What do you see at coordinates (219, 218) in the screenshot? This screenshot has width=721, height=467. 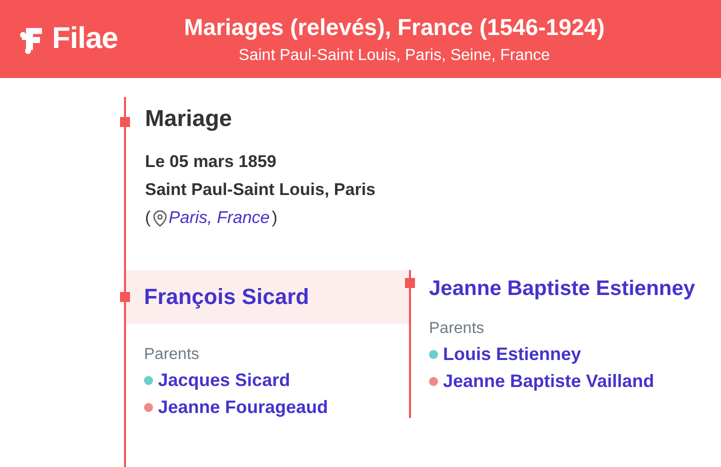 I see `location-link: Paris, France` at bounding box center [219, 218].